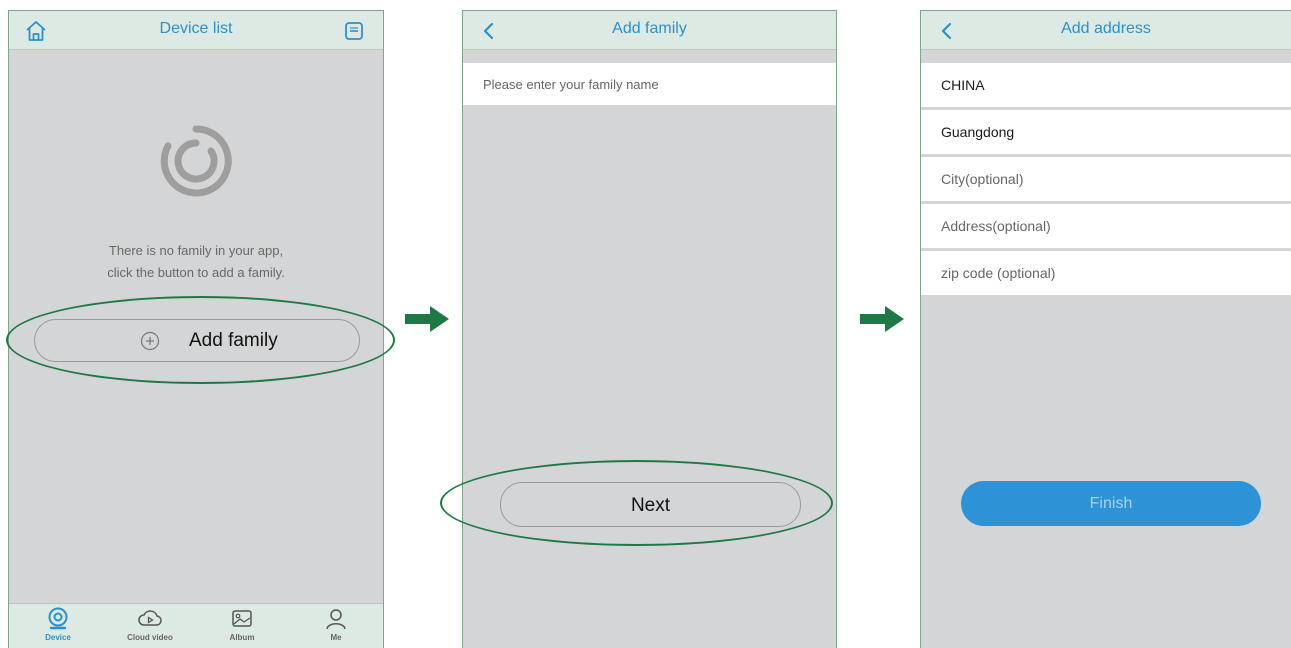  I want to click on page-title: Add address, so click(1106, 28).